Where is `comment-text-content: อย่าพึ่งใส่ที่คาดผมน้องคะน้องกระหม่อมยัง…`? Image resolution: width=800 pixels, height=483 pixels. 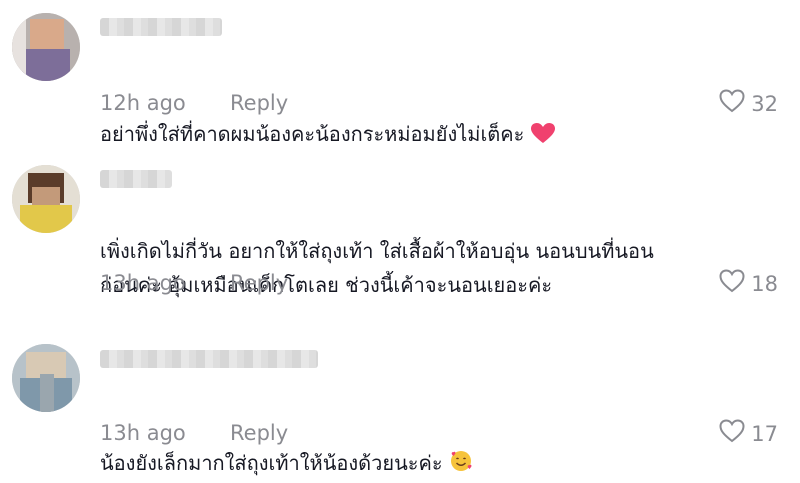
comment-text-content: อย่าพึ่งใส่ที่คาดผมน้องคะน้องกระหม่อมยัง… is located at coordinates (312, 134).